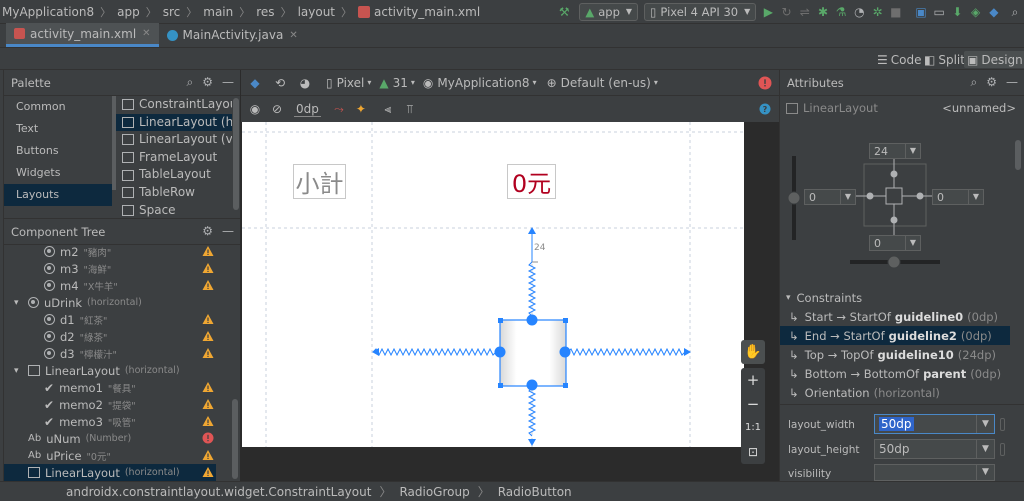  What do you see at coordinates (944, 59) in the screenshot?
I see `split-mode-button: ◧ Split` at bounding box center [944, 59].